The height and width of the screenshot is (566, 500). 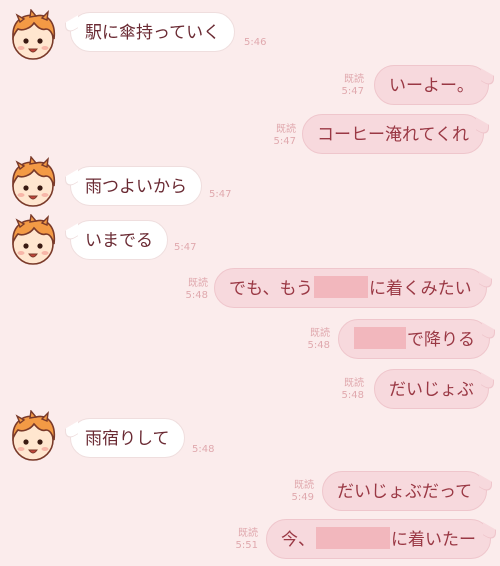 I want to click on message-text: いまでる, so click(x=119, y=241).